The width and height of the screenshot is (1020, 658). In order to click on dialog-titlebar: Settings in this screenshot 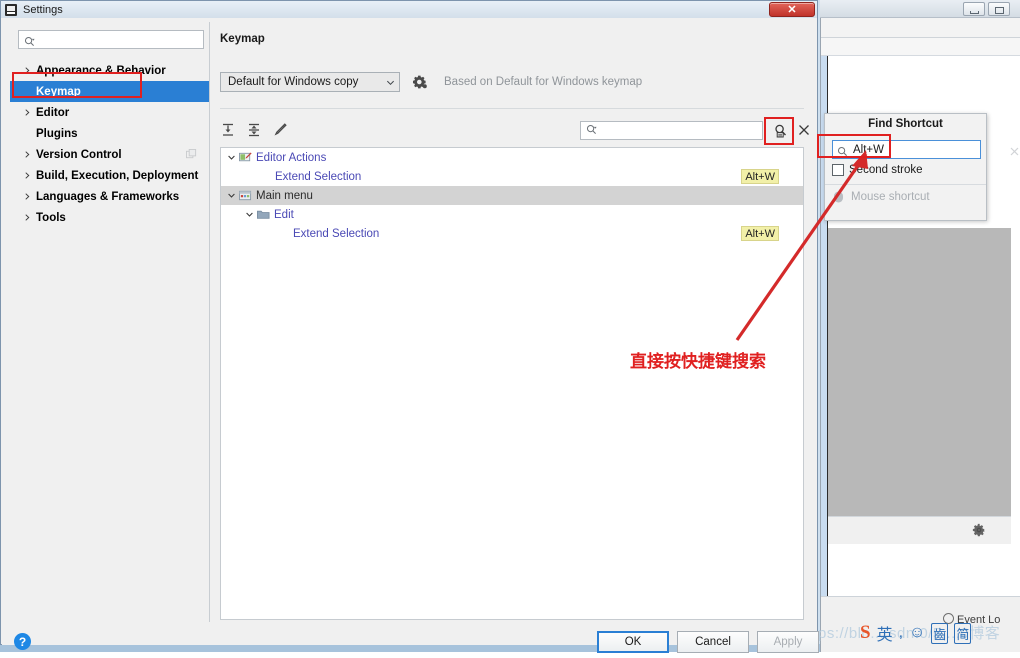, I will do `click(409, 9)`.